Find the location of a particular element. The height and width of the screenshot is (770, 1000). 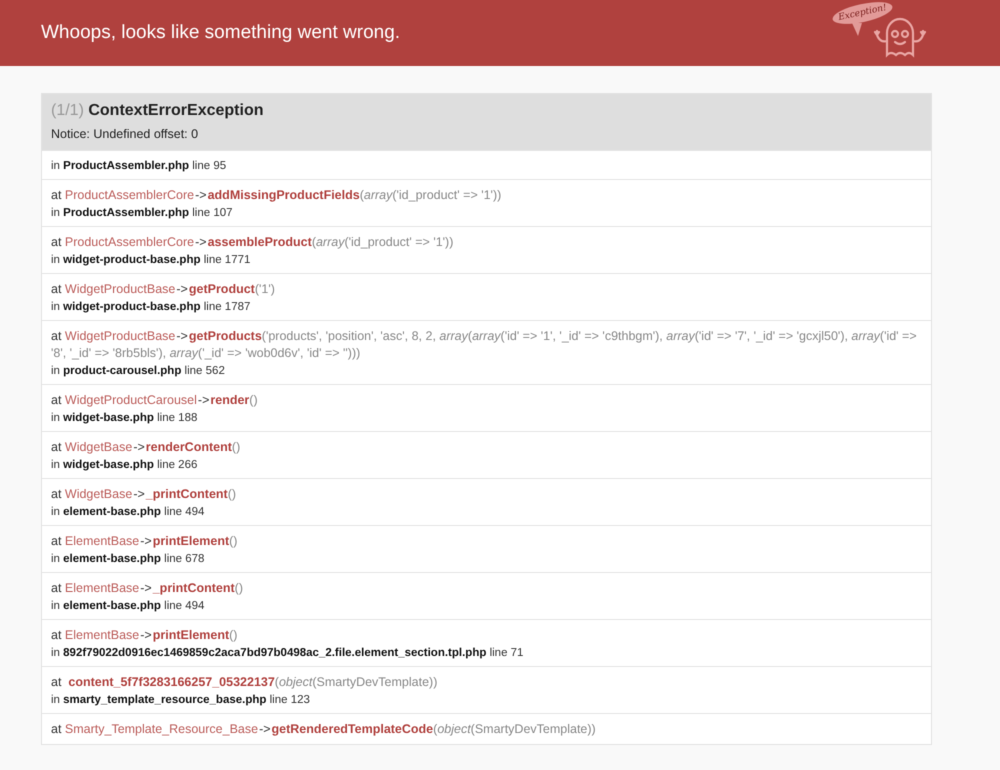

call-line: at WidgetProductCarousel->render() is located at coordinates (155, 400).